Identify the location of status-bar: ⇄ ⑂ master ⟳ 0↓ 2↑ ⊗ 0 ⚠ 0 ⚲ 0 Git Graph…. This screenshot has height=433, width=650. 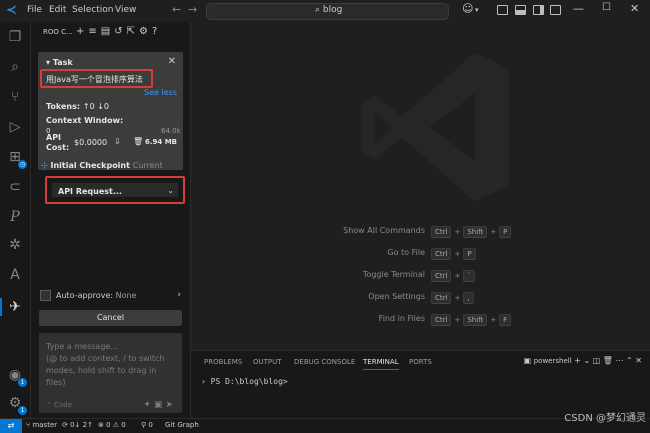
(325, 423).